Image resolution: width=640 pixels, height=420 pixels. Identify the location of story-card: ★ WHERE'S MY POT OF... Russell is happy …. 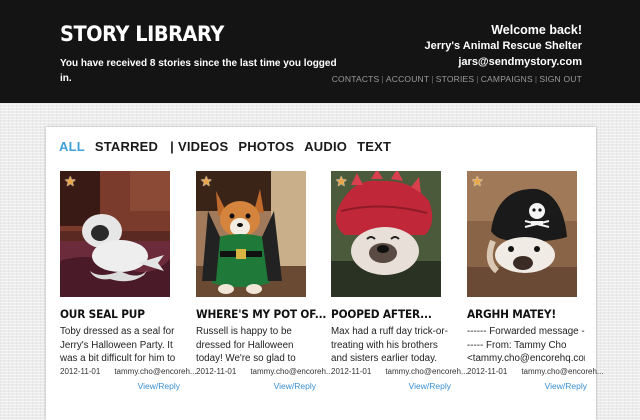
(264, 281).